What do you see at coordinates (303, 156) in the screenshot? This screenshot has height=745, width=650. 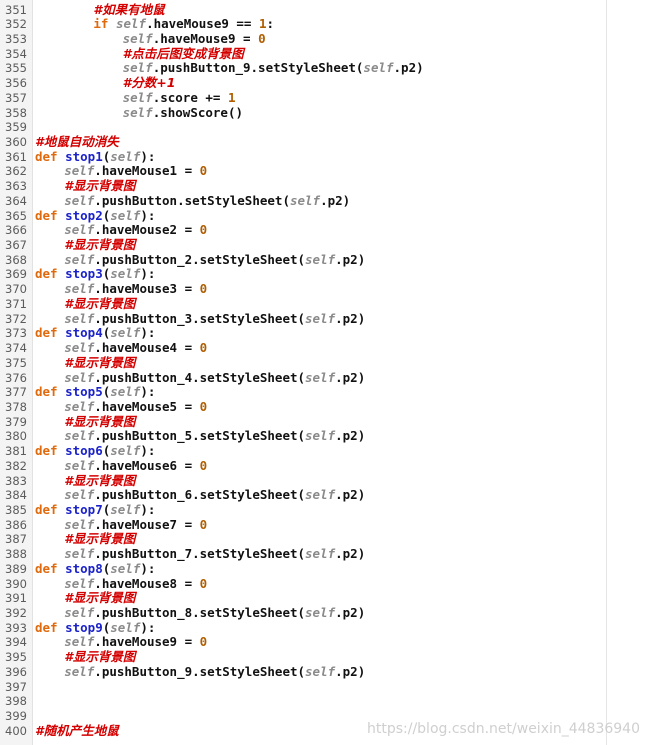 I see `code-line: 361 def stop1(self):` at bounding box center [303, 156].